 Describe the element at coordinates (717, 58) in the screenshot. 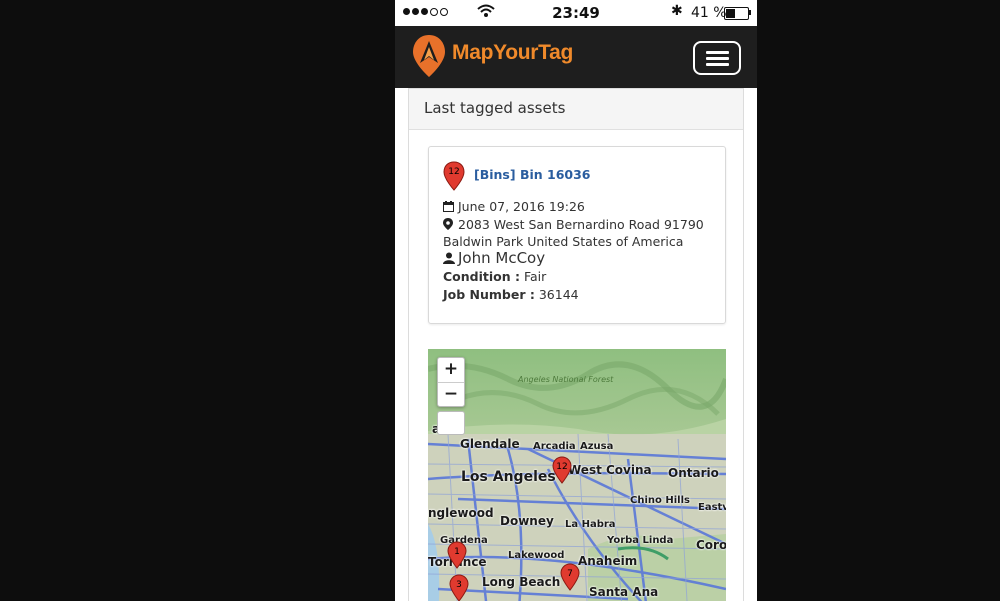

I see `menu-toggle-button` at that location.